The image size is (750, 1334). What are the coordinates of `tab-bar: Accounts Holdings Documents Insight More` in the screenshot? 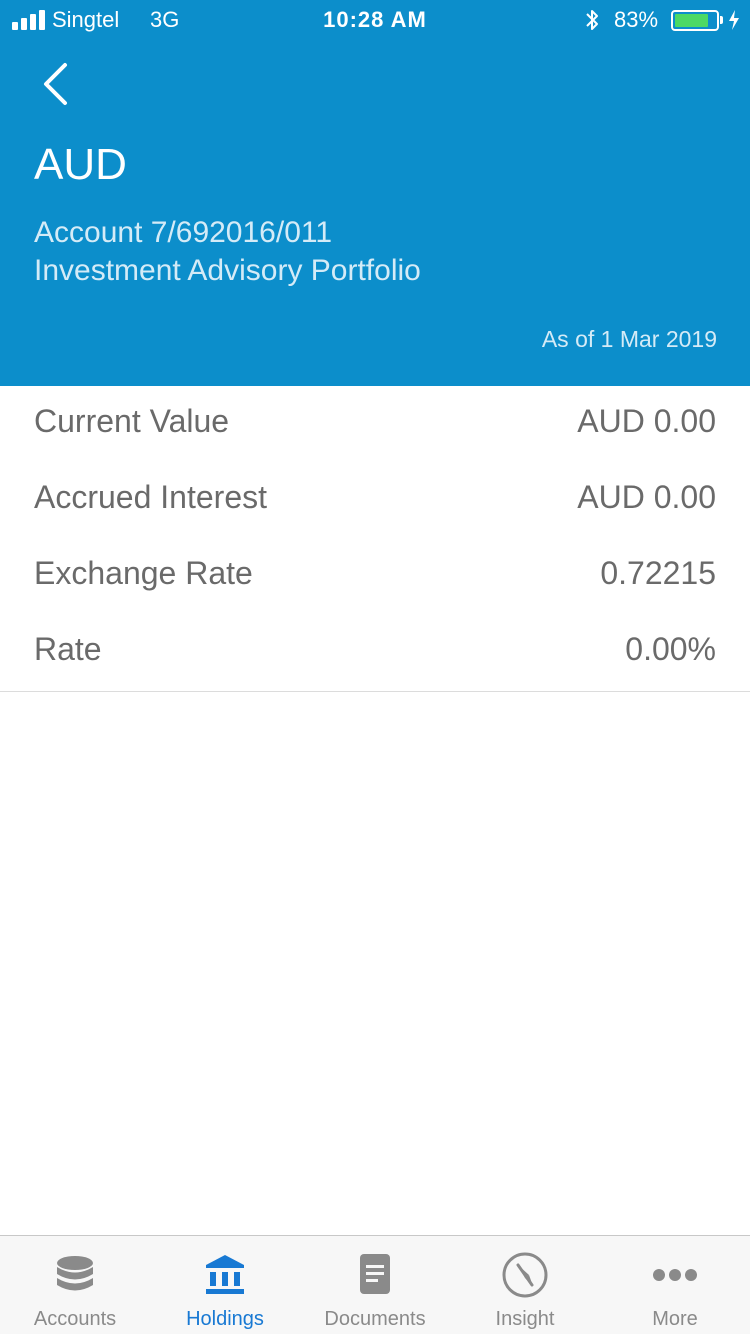 It's located at (375, 1284).